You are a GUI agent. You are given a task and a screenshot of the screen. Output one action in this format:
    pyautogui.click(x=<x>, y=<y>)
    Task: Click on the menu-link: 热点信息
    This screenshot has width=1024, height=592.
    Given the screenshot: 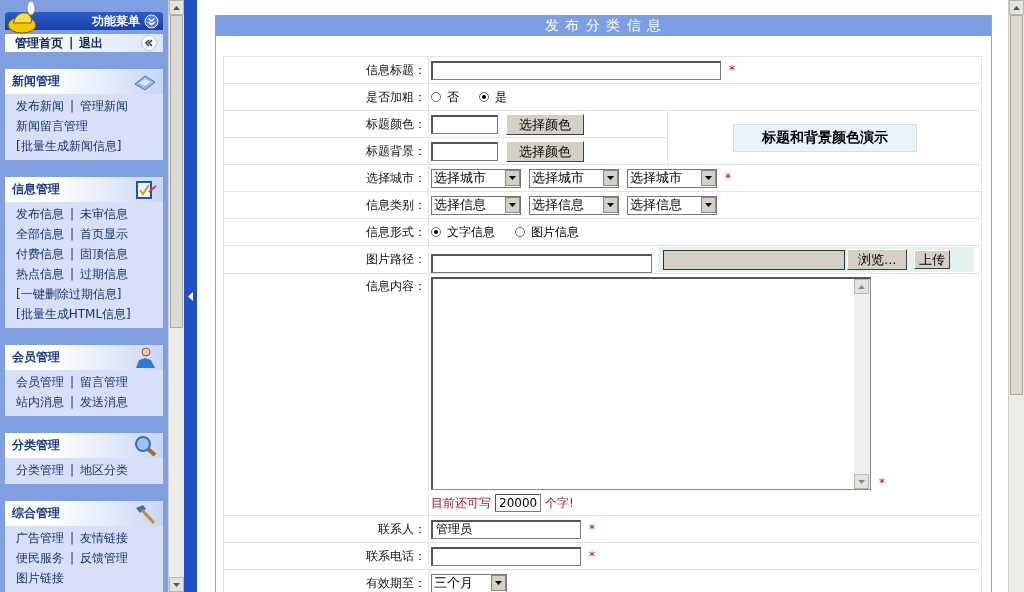 What is the action you would take?
    pyautogui.click(x=40, y=274)
    